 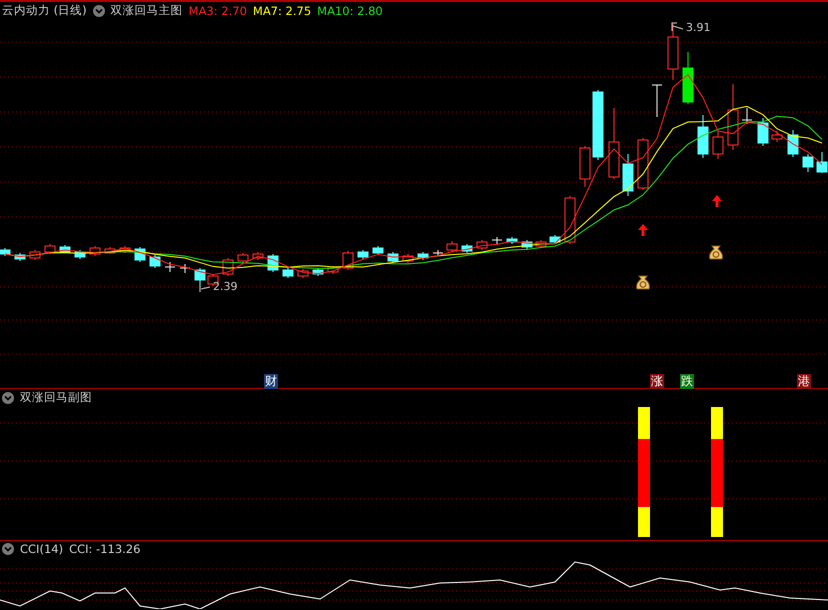 What do you see at coordinates (44, 10) in the screenshot?
I see `stock-title: 云内动力 (日线)` at bounding box center [44, 10].